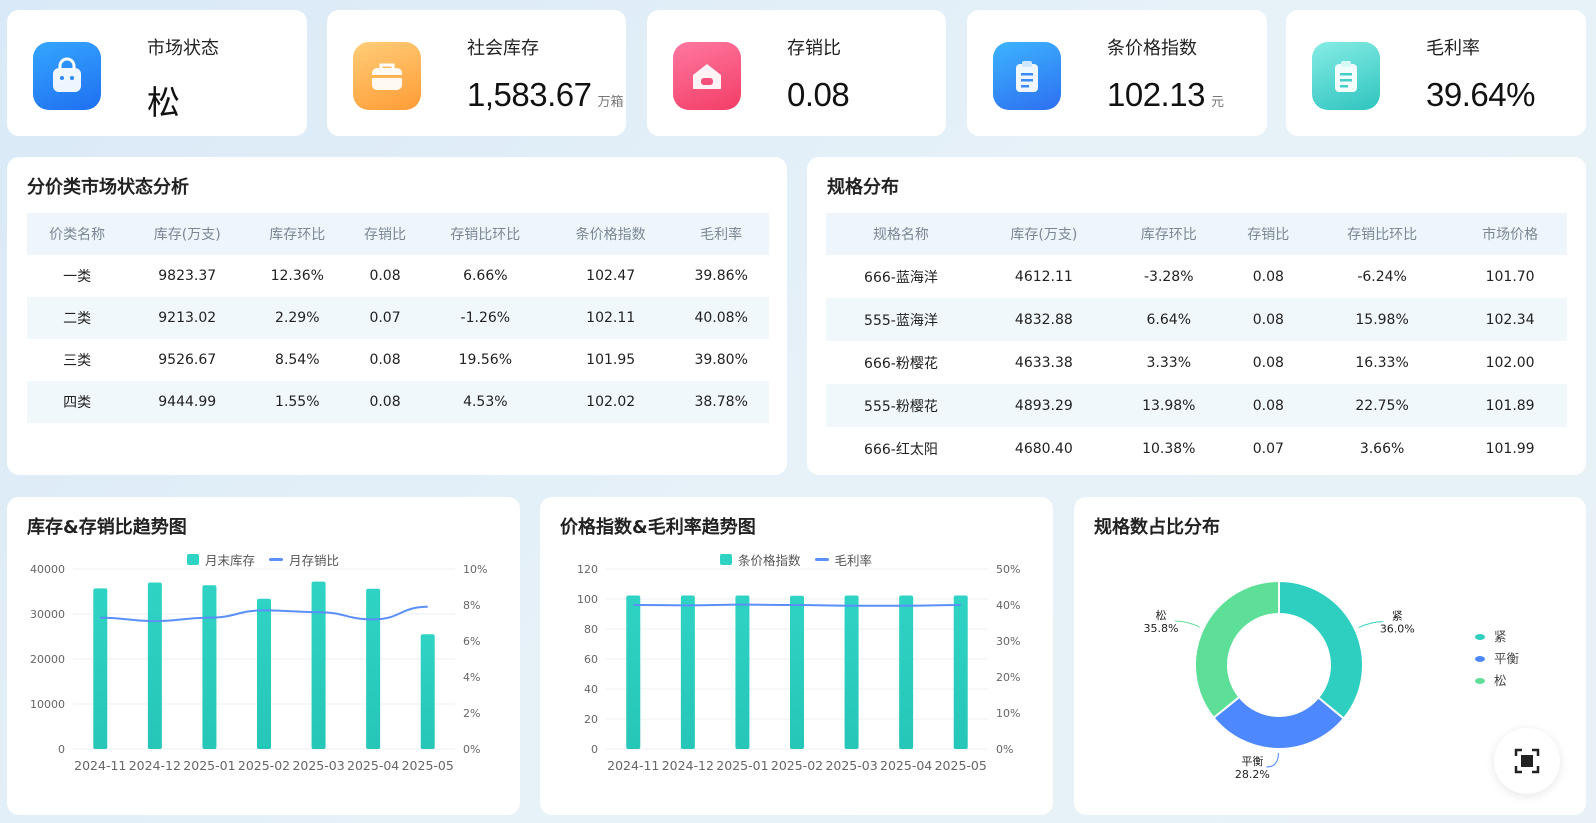 This screenshot has height=823, width=1596. Describe the element at coordinates (471, 749) in the screenshot. I see `y2-tick-label: 0%` at that location.